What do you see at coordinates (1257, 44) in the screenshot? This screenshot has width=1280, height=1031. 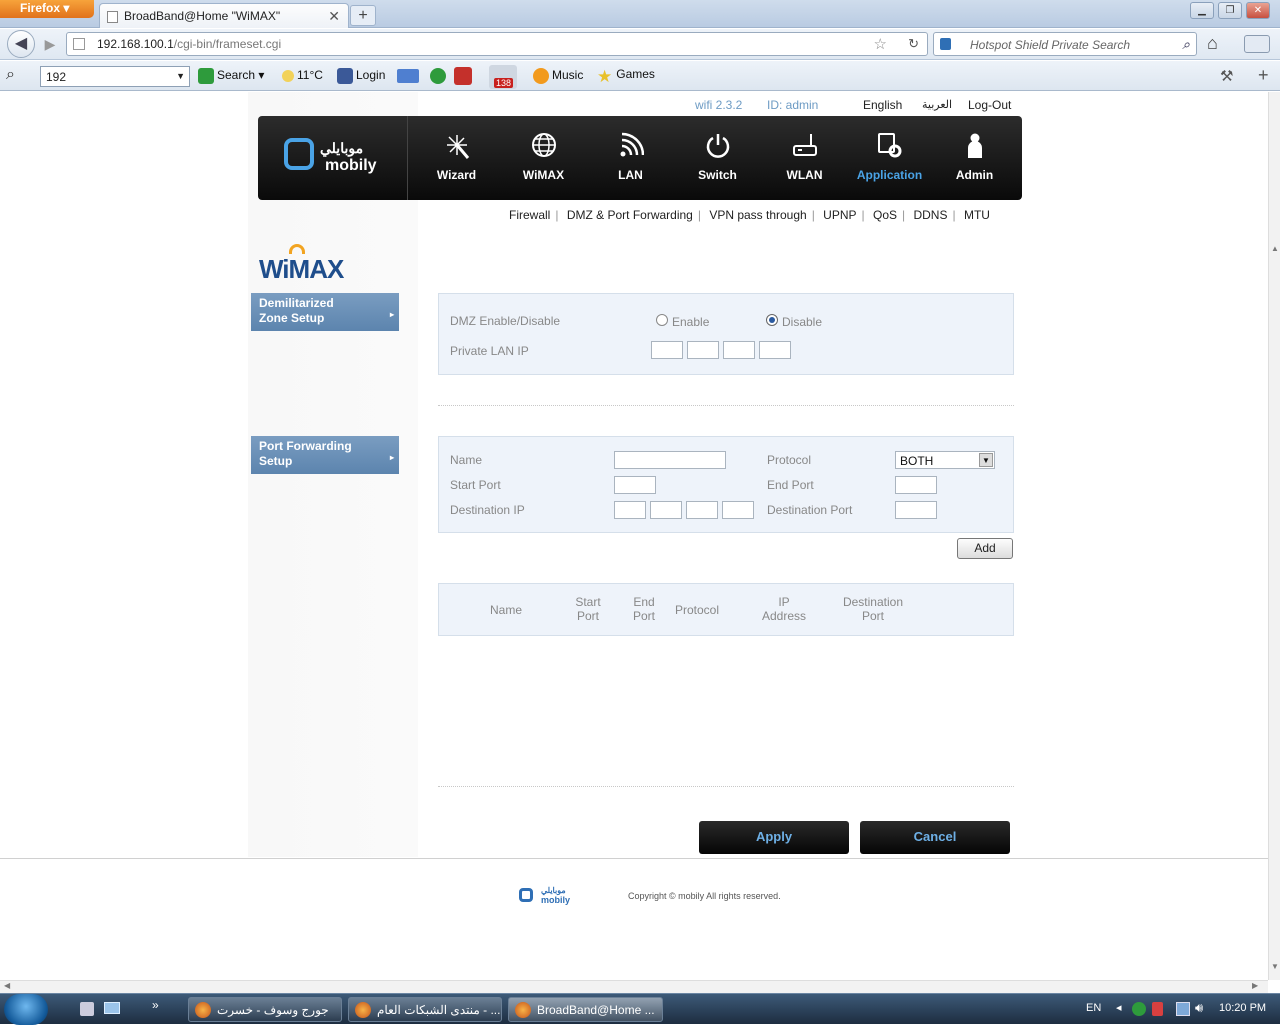 I see `bookmarks-menu-icon` at bounding box center [1257, 44].